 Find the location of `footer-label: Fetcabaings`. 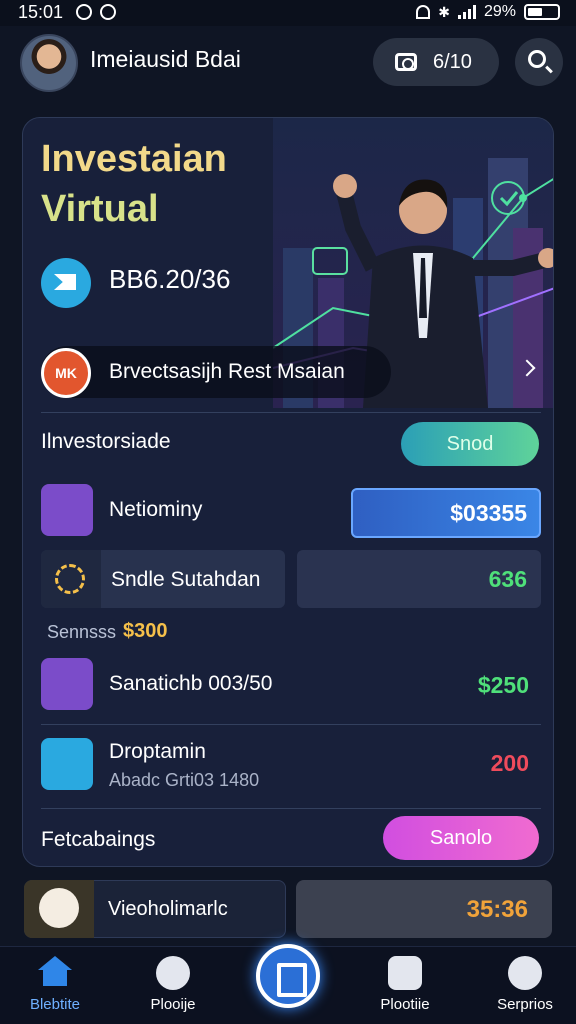

footer-label: Fetcabaings is located at coordinates (98, 839).